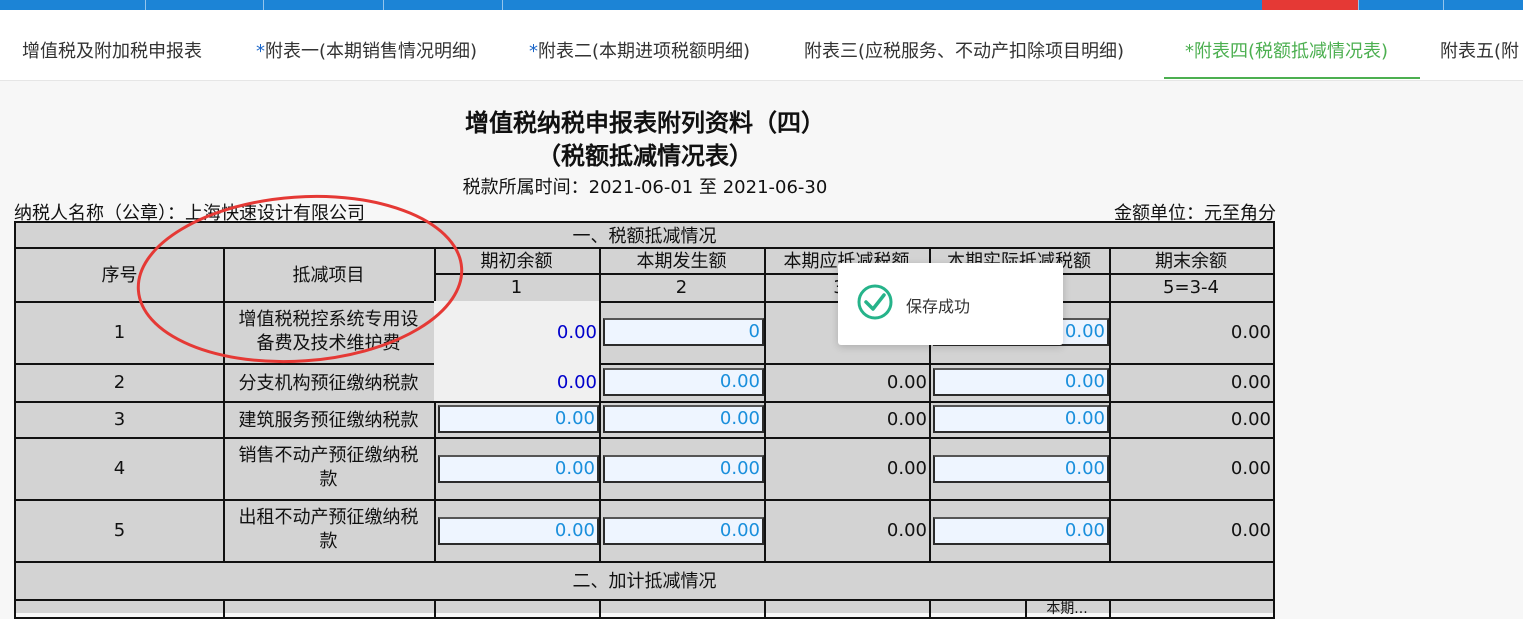 Image resolution: width=1523 pixels, height=619 pixels. Describe the element at coordinates (516, 287) in the screenshot. I see `col-index: 1` at that location.